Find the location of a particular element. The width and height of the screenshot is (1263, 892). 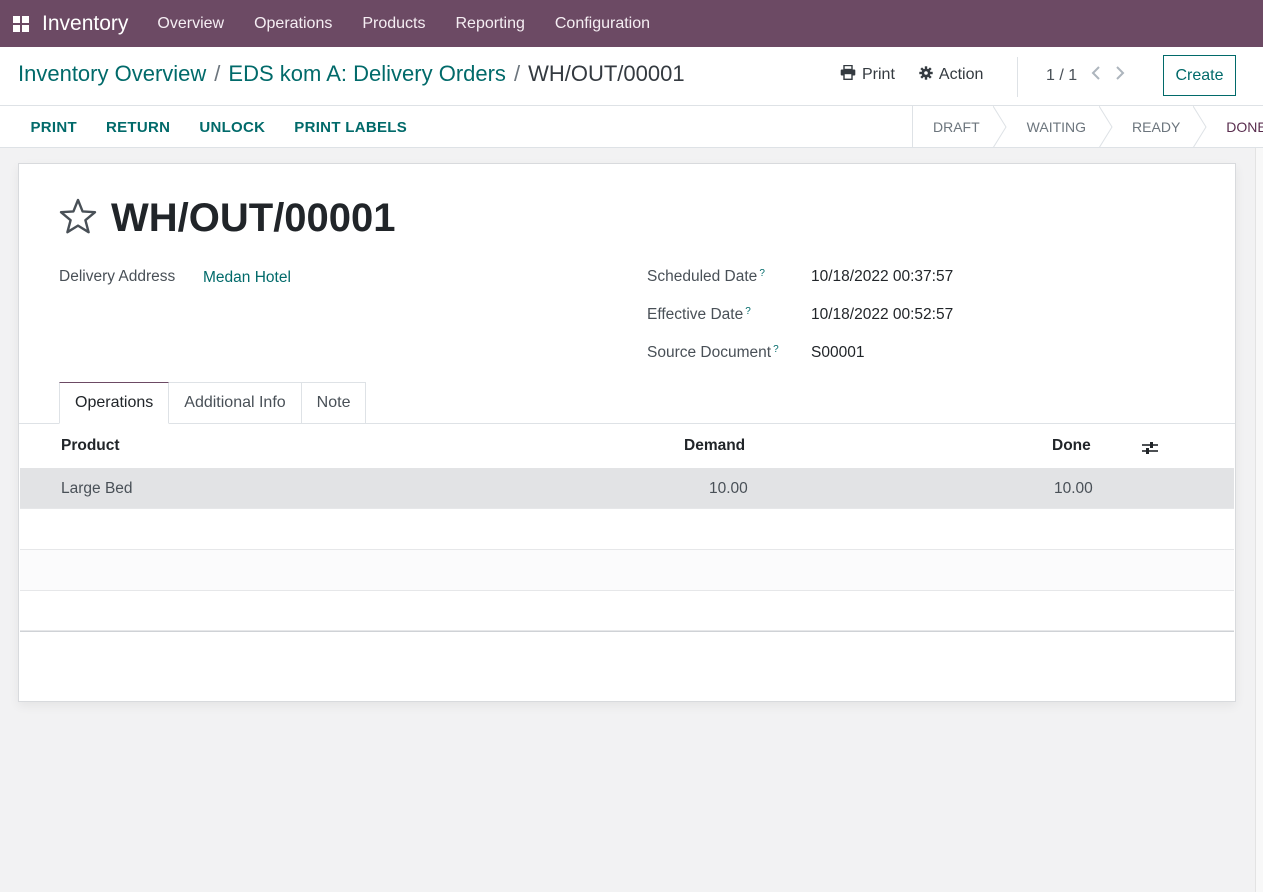

print-labels-button: PRINT LABELS is located at coordinates (351, 127).